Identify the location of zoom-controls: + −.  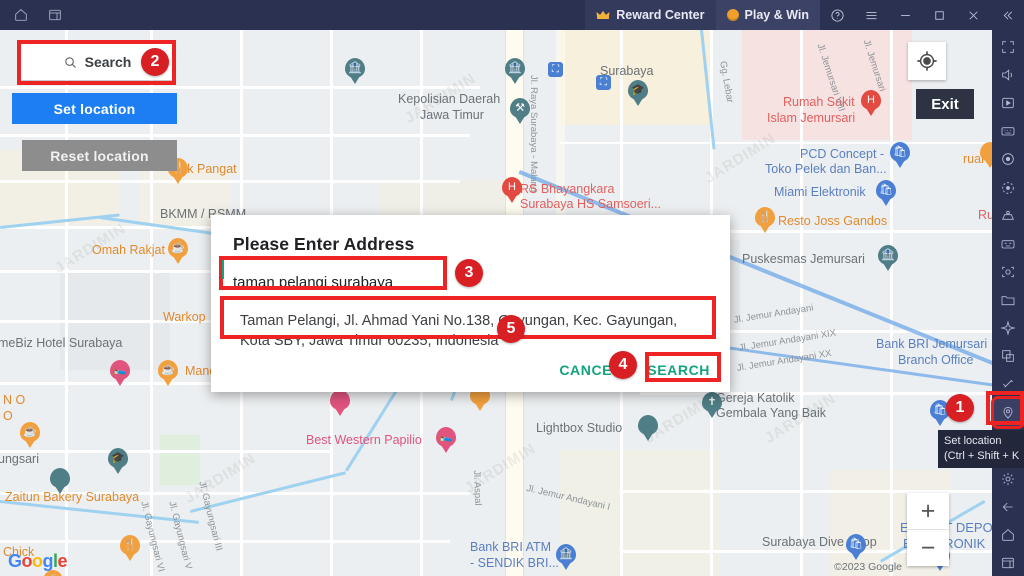
(928, 529).